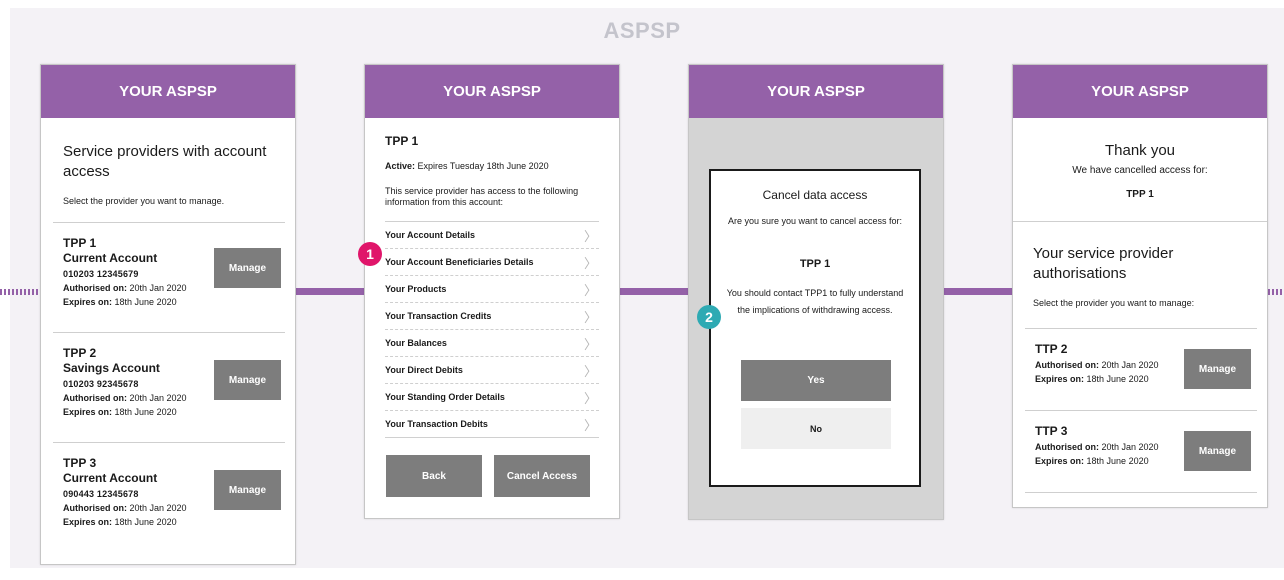 This screenshot has height=580, width=1284. I want to click on access-row-label: Your Account Beneficiaries Details, so click(459, 262).